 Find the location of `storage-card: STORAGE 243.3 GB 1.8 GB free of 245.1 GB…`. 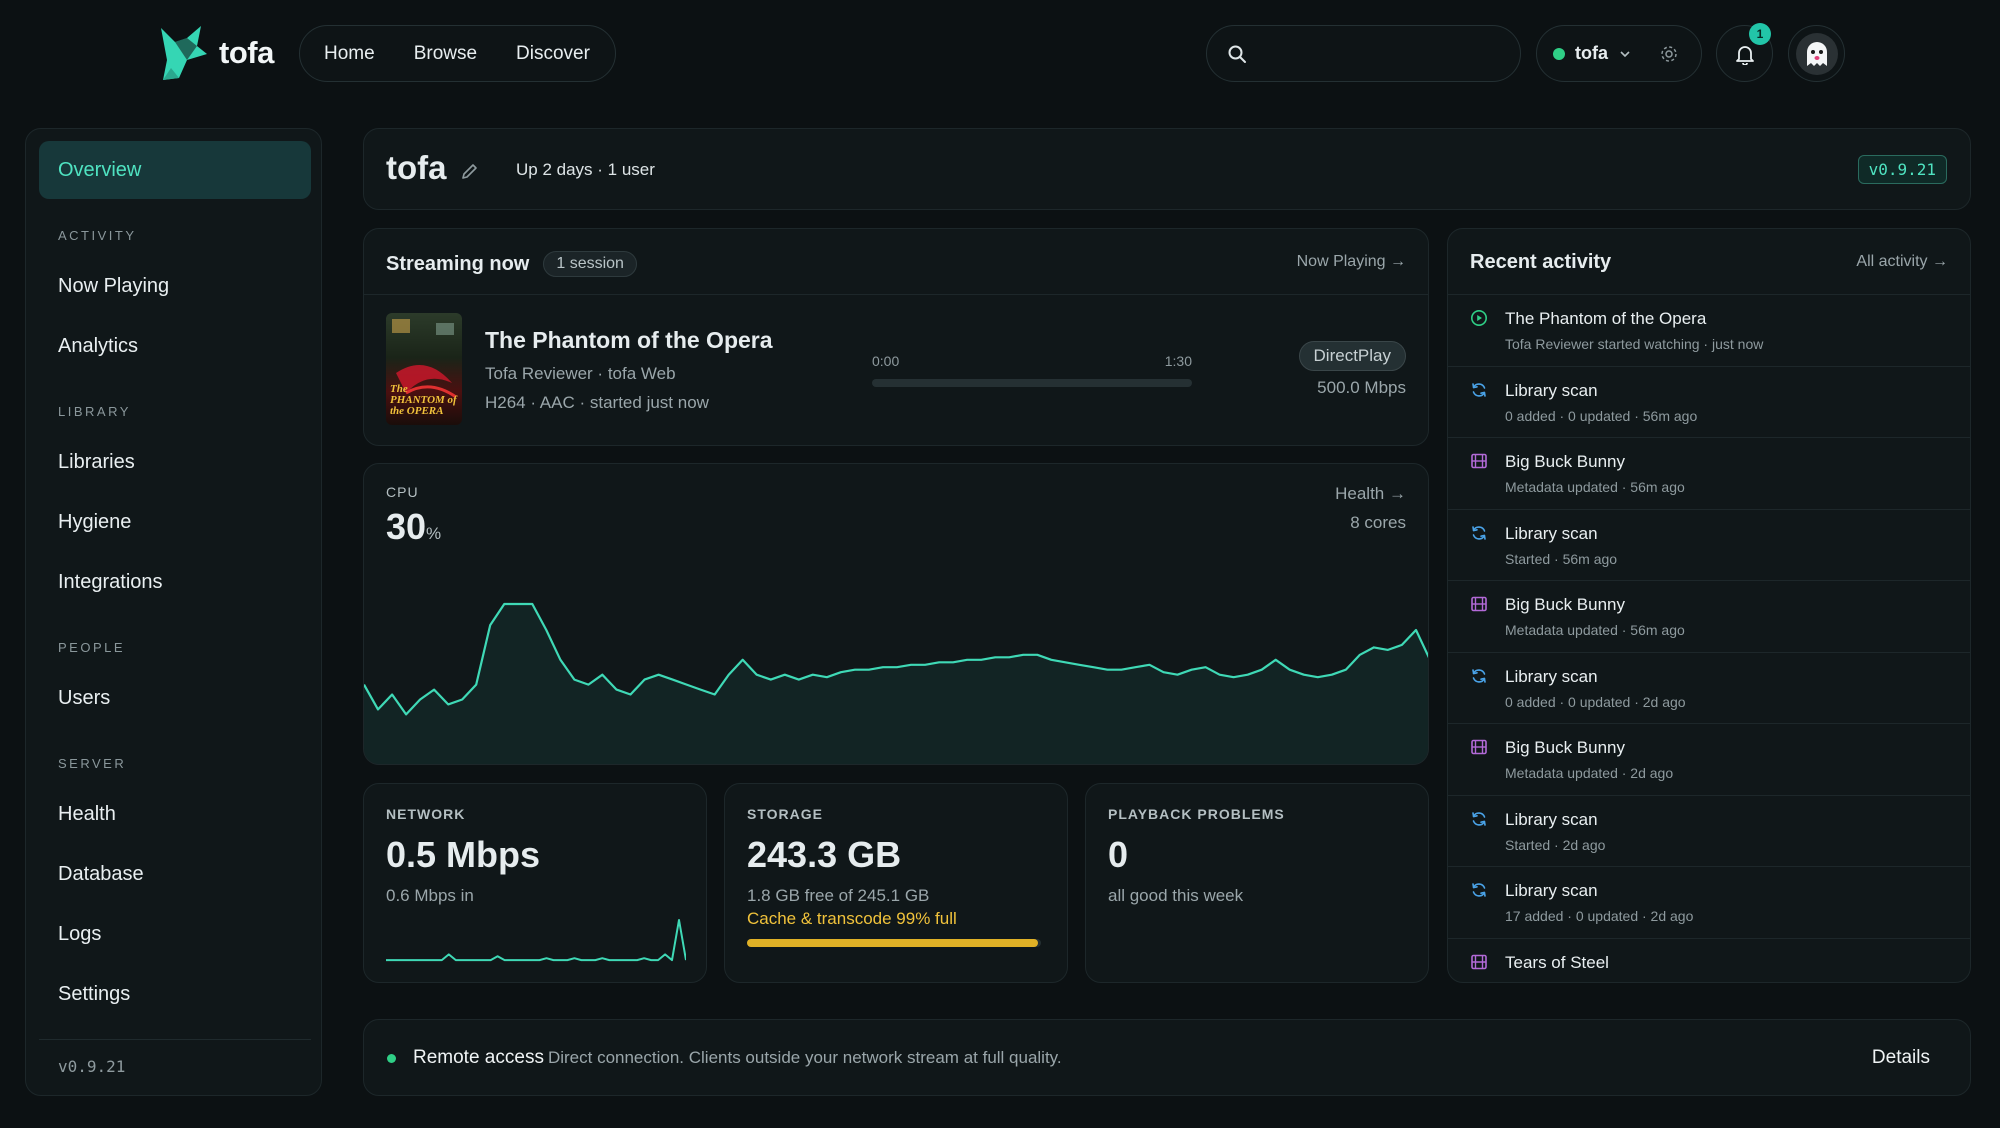

storage-card: STORAGE 243.3 GB 1.8 GB free of 245.1 GB… is located at coordinates (896, 883).